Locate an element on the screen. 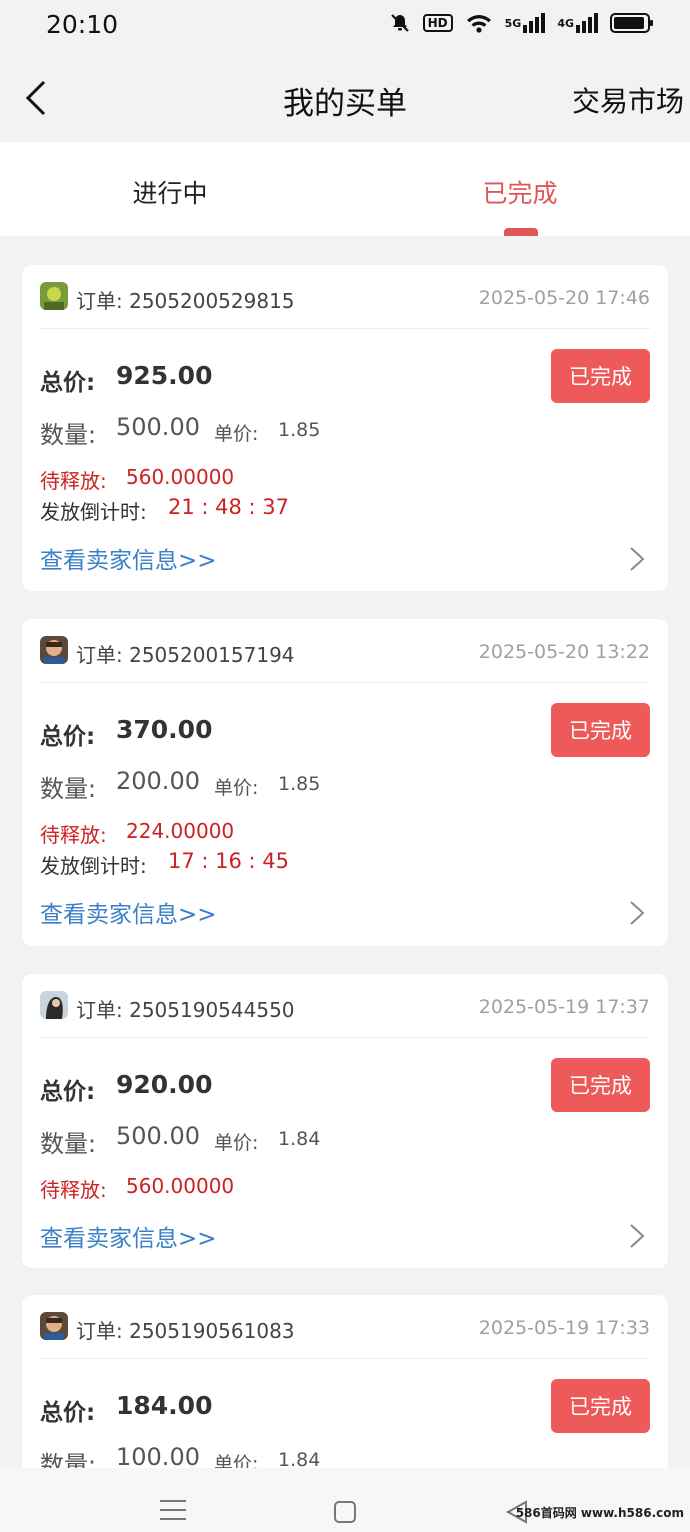  status-time: 20:10 is located at coordinates (82, 24).